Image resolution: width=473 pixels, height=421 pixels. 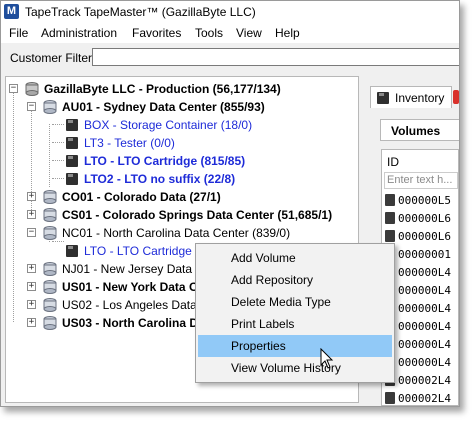 I want to click on tab-volumes-label: Volumes, so click(x=416, y=131).